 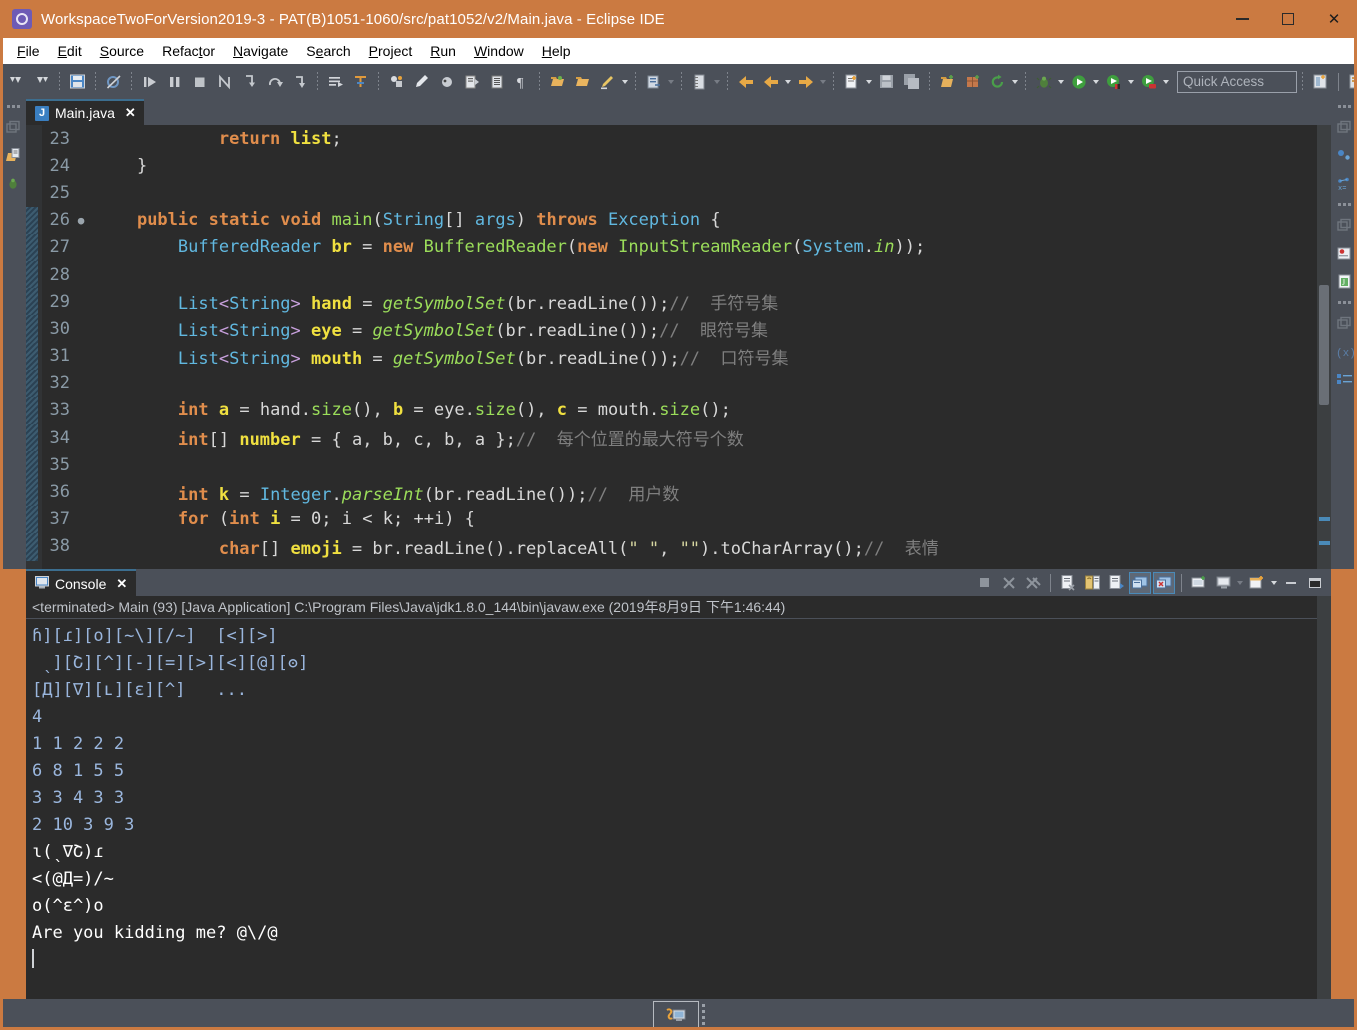 I want to click on expressions-icon: (x)=, so click(x=1344, y=351).